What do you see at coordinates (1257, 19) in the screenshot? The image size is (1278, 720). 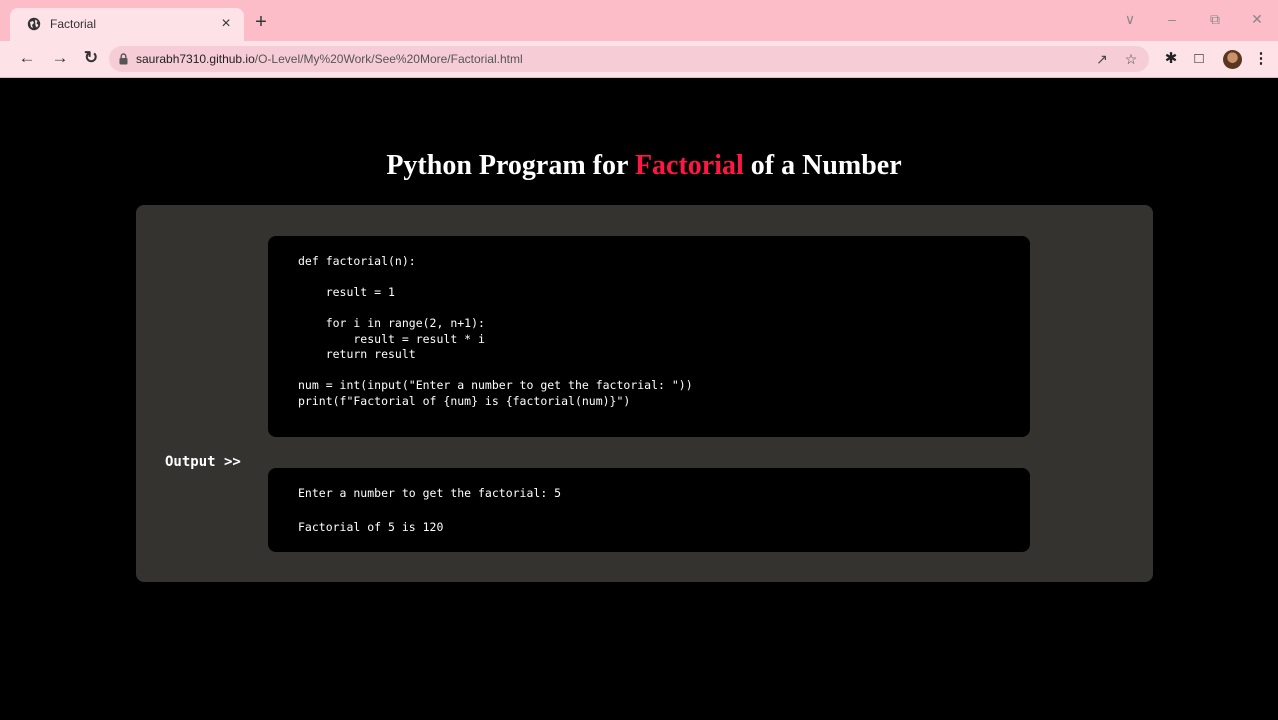 I see `close-window-icon: ✕` at bounding box center [1257, 19].